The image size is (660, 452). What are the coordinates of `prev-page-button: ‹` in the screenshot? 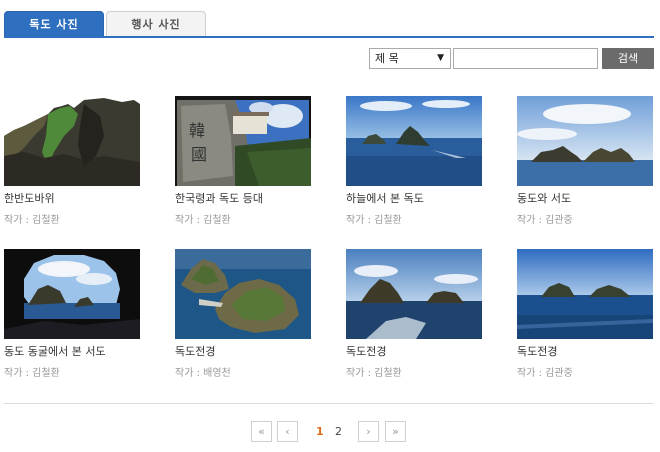 It's located at (287, 431).